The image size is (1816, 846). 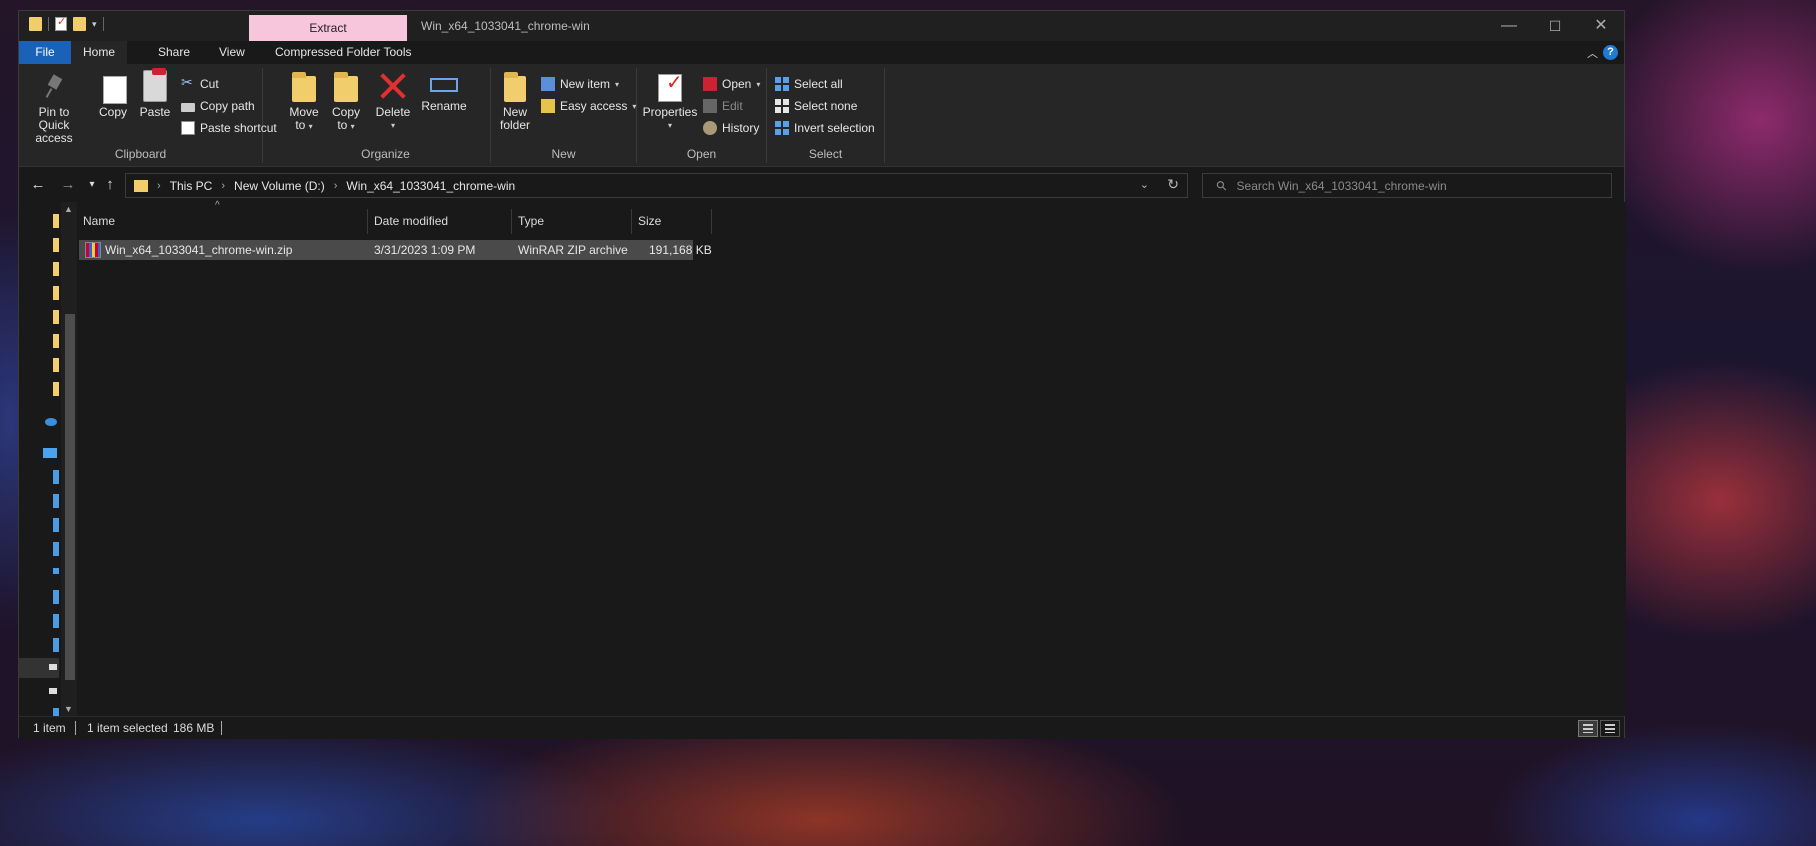 What do you see at coordinates (573, 250) in the screenshot?
I see `file-type: WinRAR ZIP archive` at bounding box center [573, 250].